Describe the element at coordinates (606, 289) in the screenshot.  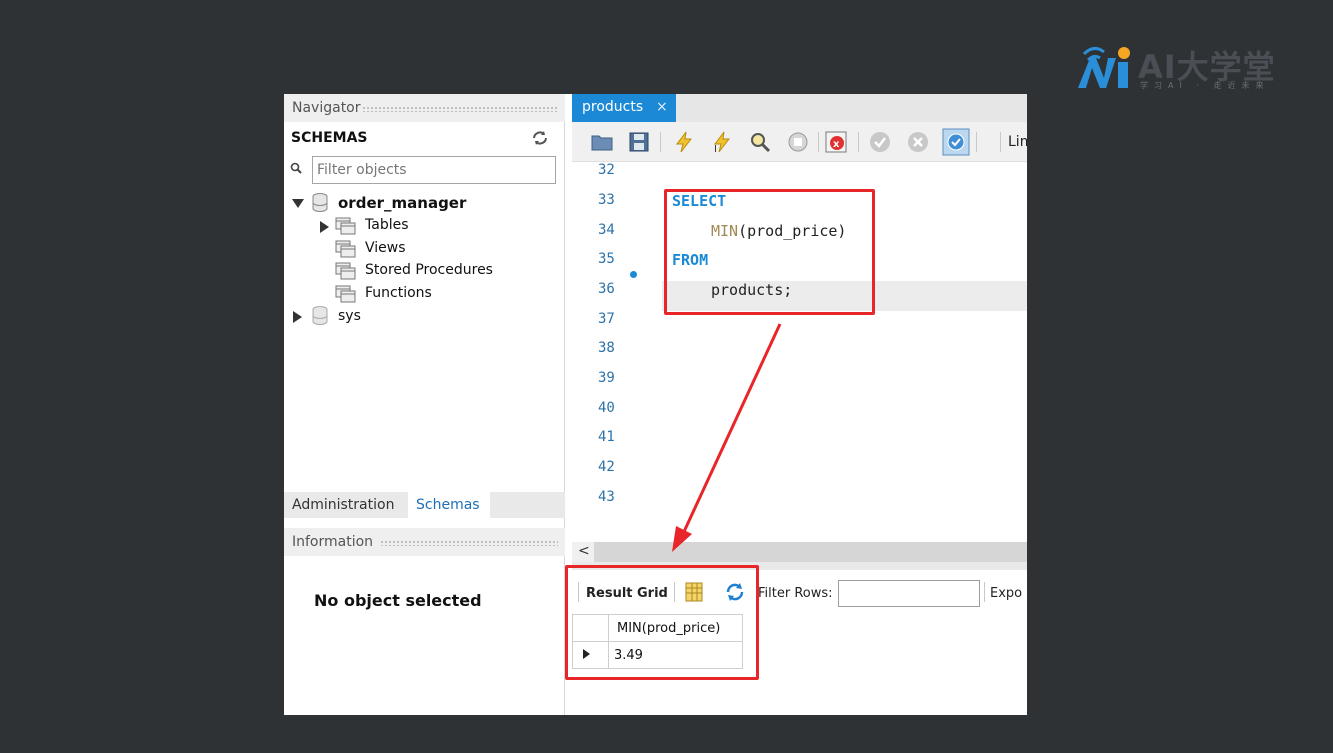
I see `line-number: 36` at that location.